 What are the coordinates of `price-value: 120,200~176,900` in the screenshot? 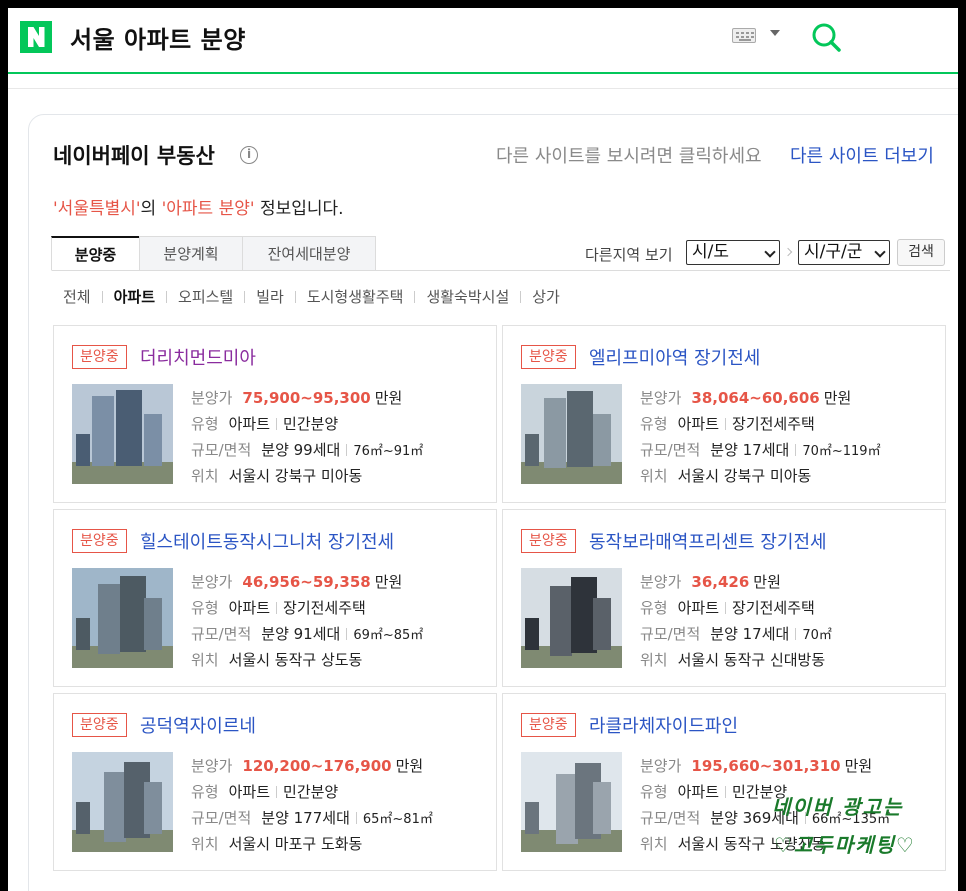 It's located at (317, 765).